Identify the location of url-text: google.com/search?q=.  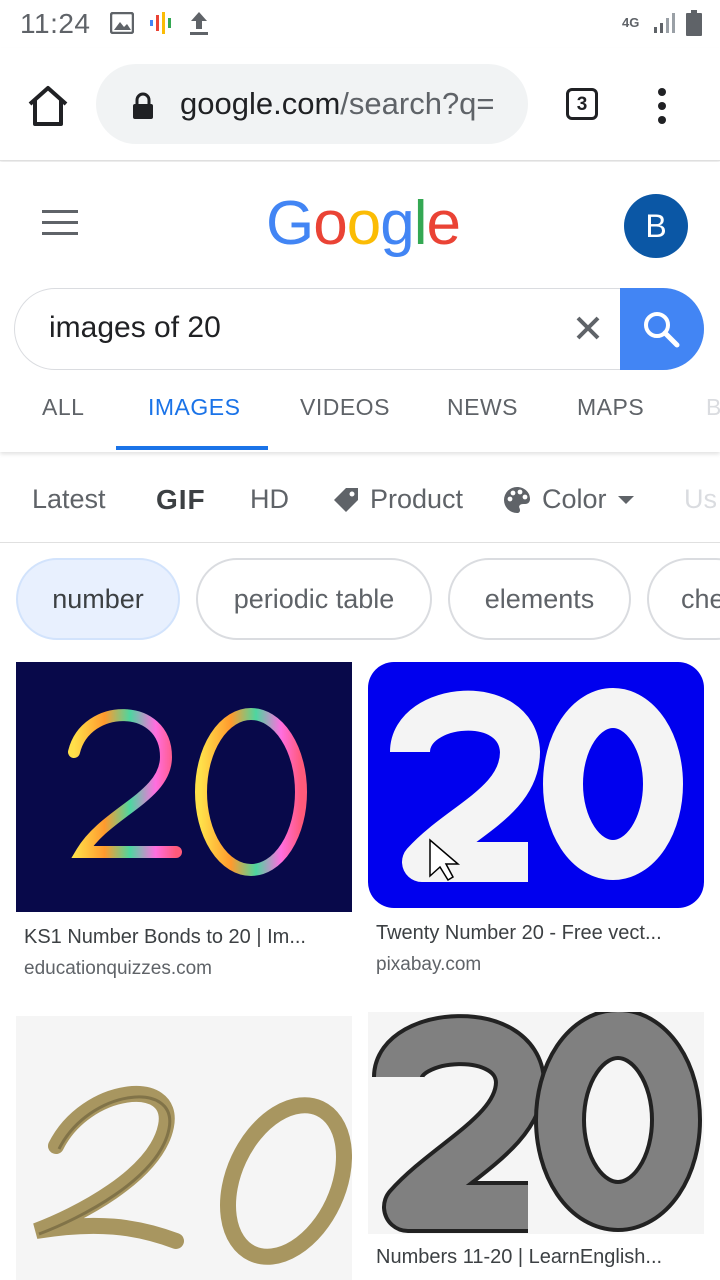
(337, 103).